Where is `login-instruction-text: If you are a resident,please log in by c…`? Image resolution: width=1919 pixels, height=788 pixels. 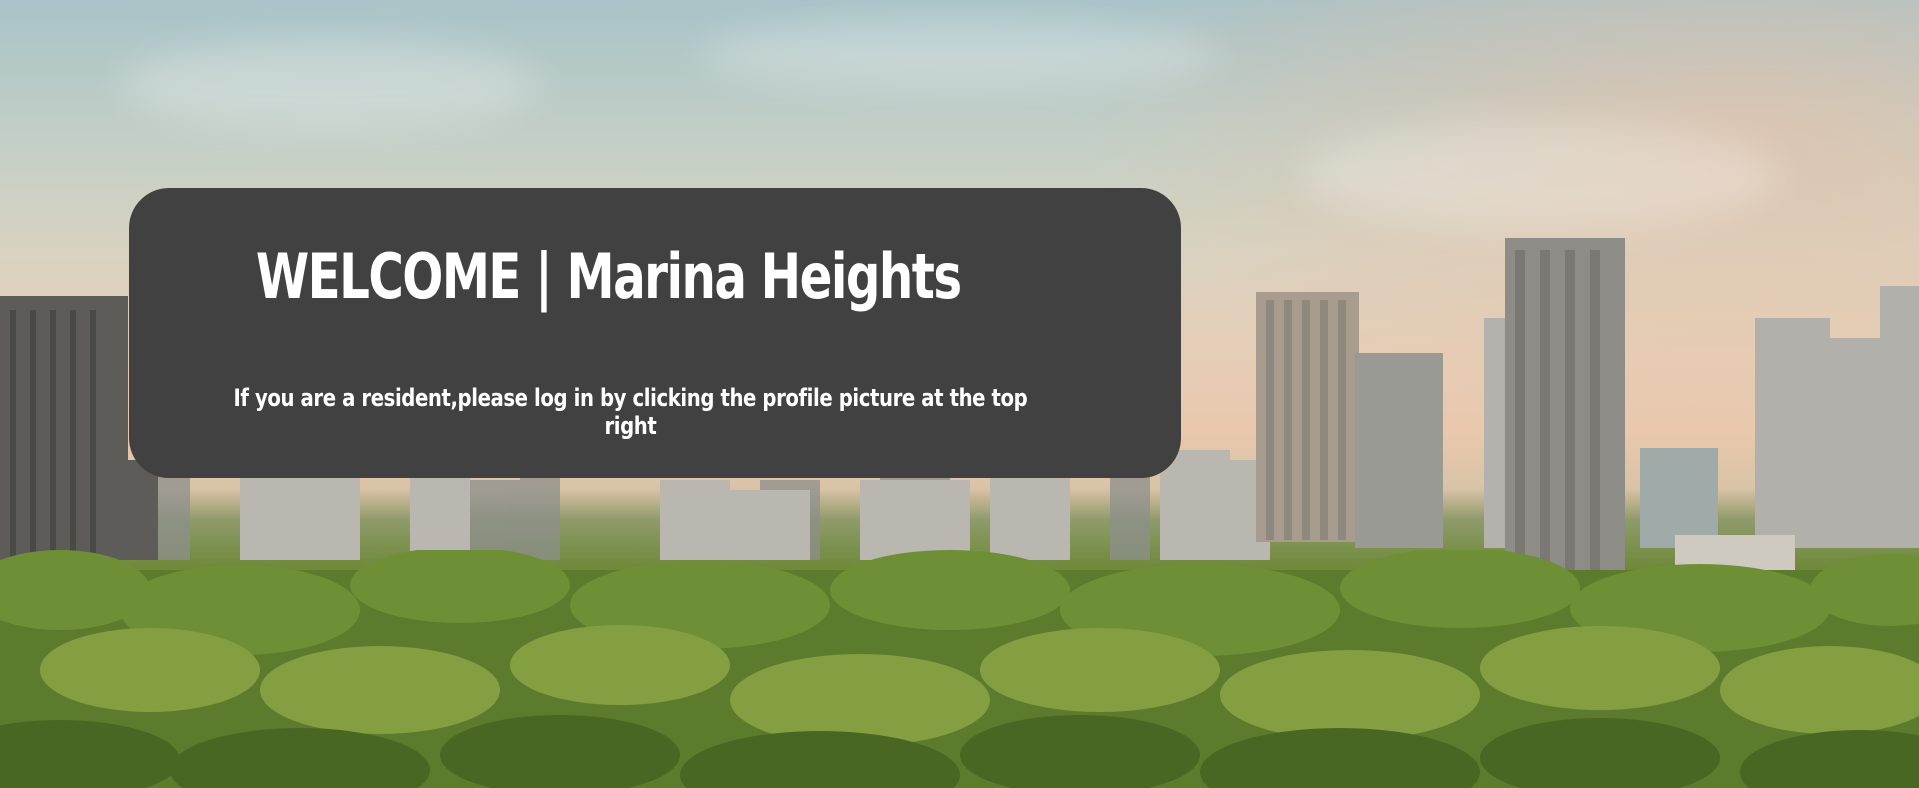 login-instruction-text: If you are a resident,please log in by c… is located at coordinates (630, 412).